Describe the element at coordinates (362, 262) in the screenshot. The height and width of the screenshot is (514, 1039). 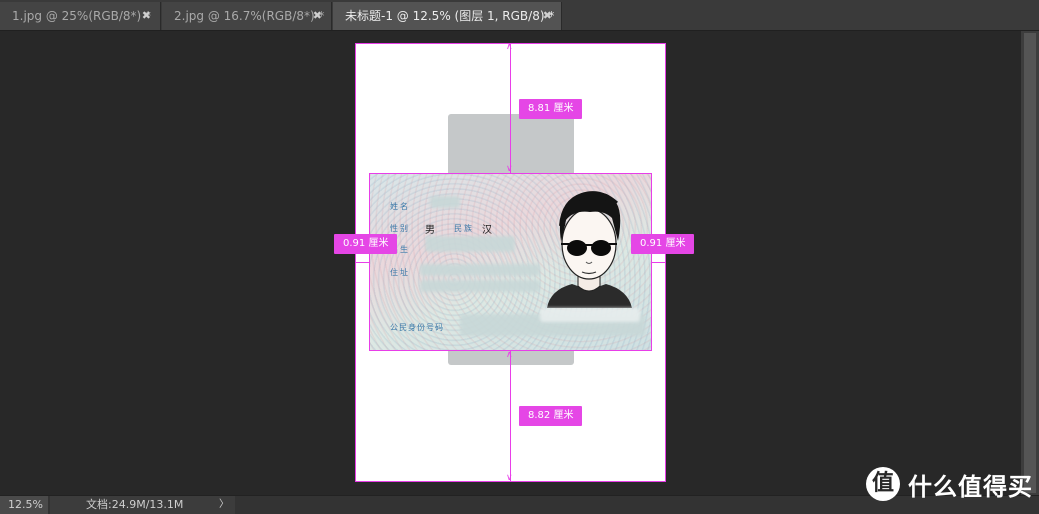
I see `measure-guide-left` at that location.